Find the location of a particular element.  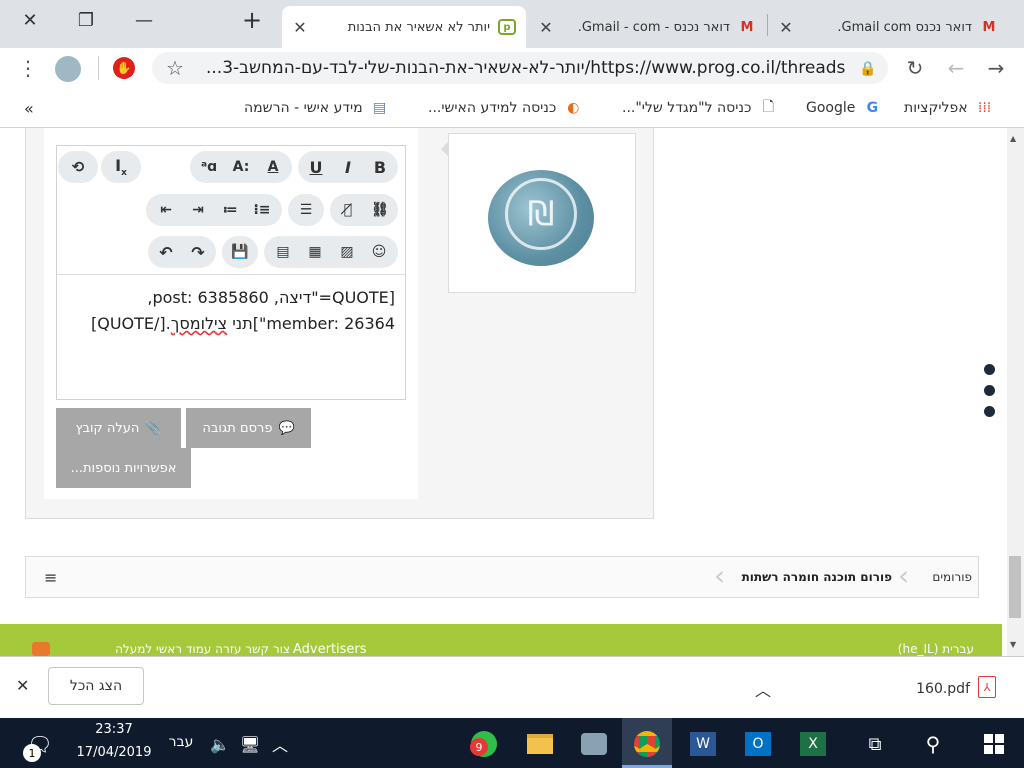

tab-gmail-1: M דואר נכנס Gmail com. ✕ is located at coordinates (888, 27).